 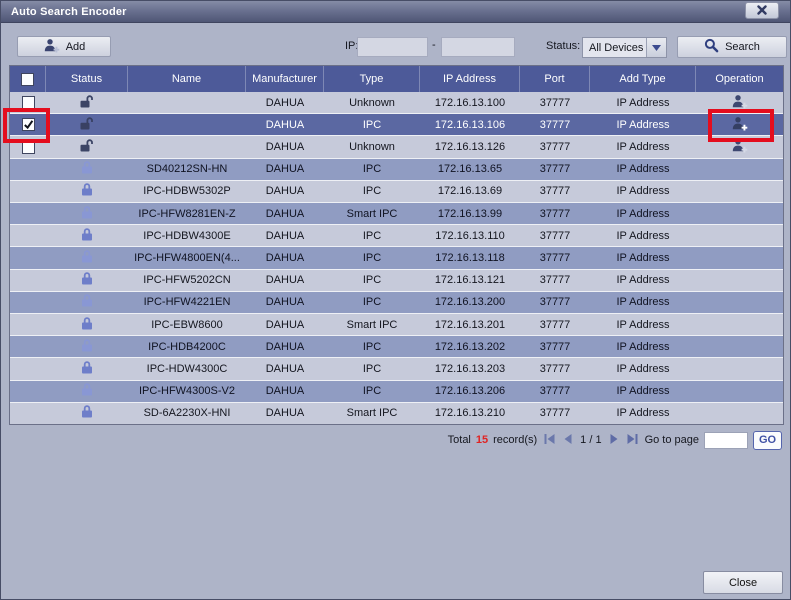 What do you see at coordinates (614, 440) in the screenshot?
I see `next-page-button` at bounding box center [614, 440].